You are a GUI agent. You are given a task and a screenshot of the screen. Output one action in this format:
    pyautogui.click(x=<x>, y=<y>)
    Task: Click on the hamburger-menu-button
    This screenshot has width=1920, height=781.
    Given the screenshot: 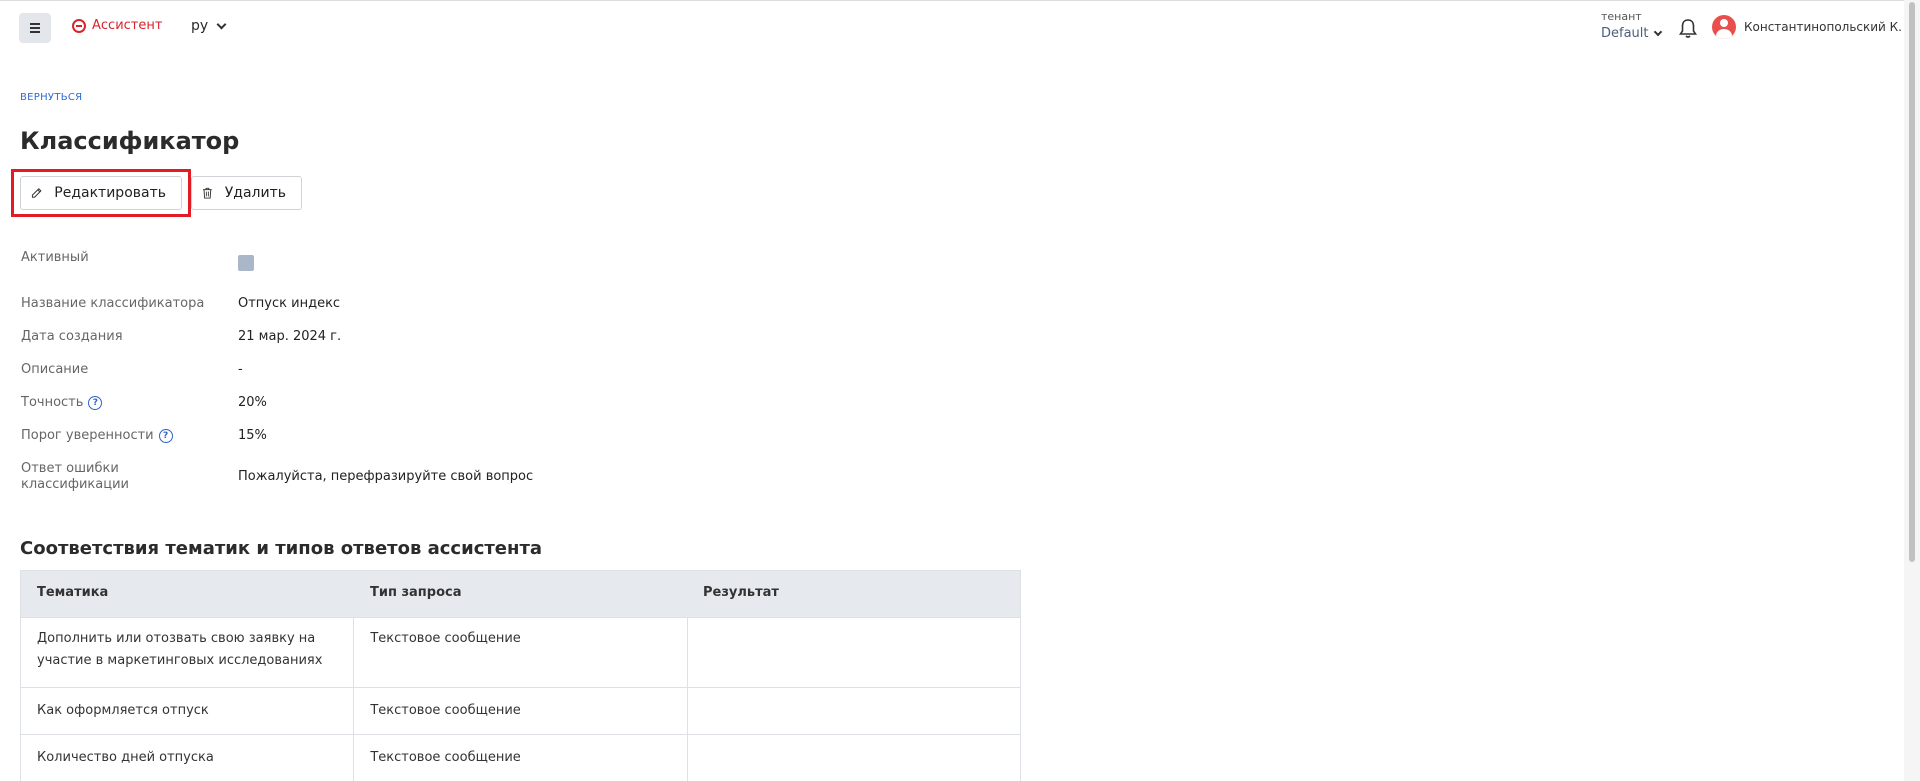 What is the action you would take?
    pyautogui.click(x=35, y=28)
    